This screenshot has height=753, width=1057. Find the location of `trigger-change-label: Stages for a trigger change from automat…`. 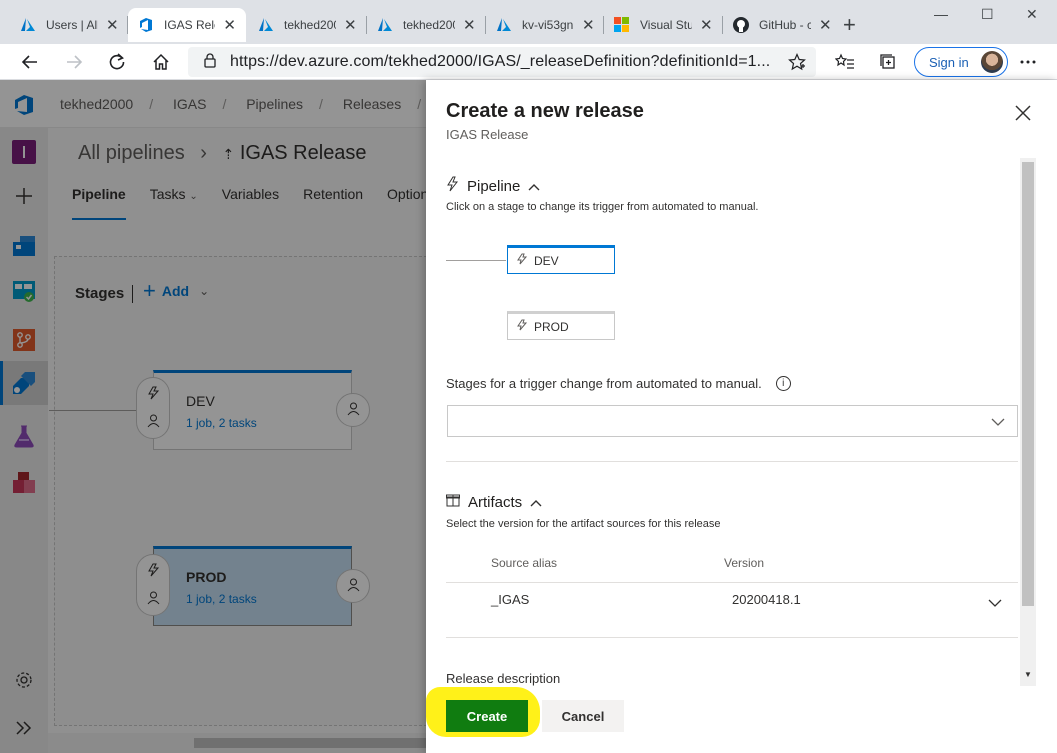

trigger-change-label: Stages for a trigger change from automat… is located at coordinates (618, 383).